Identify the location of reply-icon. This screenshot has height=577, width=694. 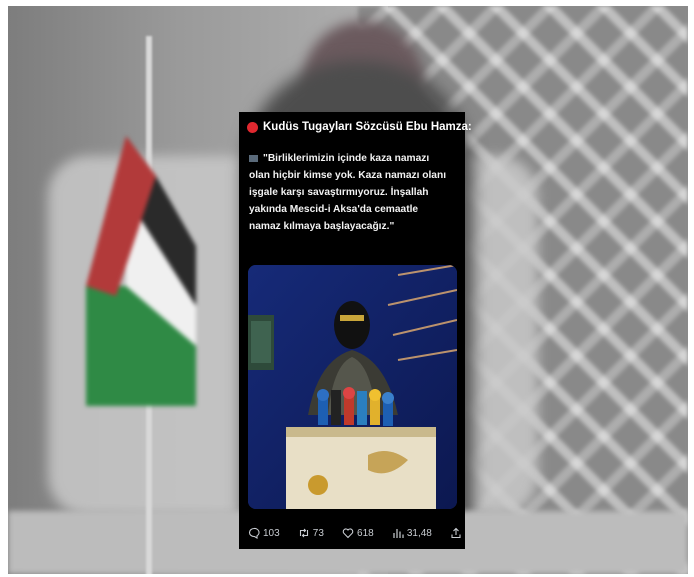
(254, 533).